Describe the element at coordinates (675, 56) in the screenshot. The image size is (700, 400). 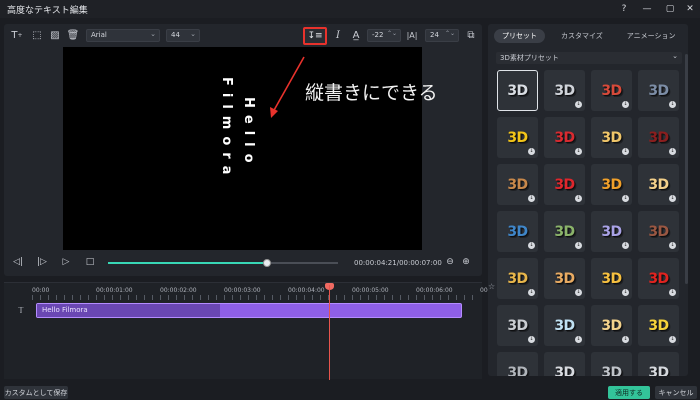
I see `chevron-down-icon: ⌄` at that location.